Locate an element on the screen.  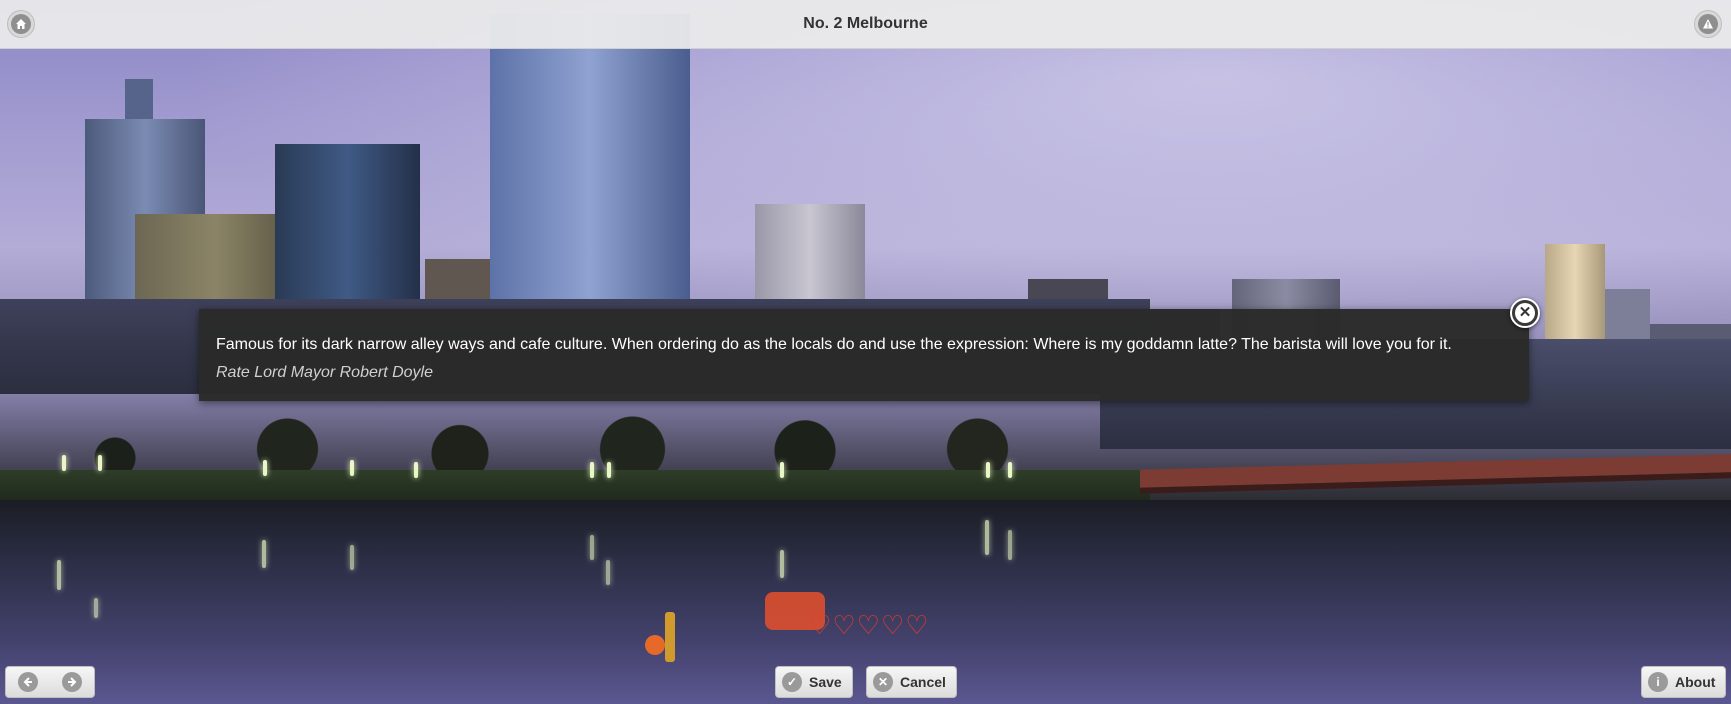
close-icon: ✕ is located at coordinates (1525, 313).